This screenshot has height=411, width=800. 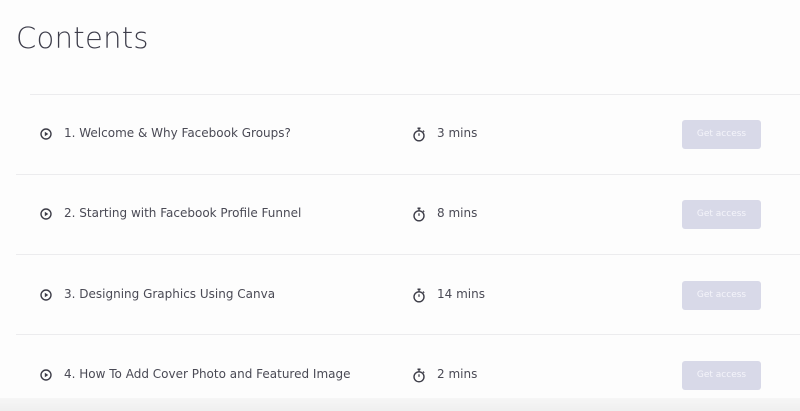 I want to click on page-title: Contents, so click(x=82, y=38).